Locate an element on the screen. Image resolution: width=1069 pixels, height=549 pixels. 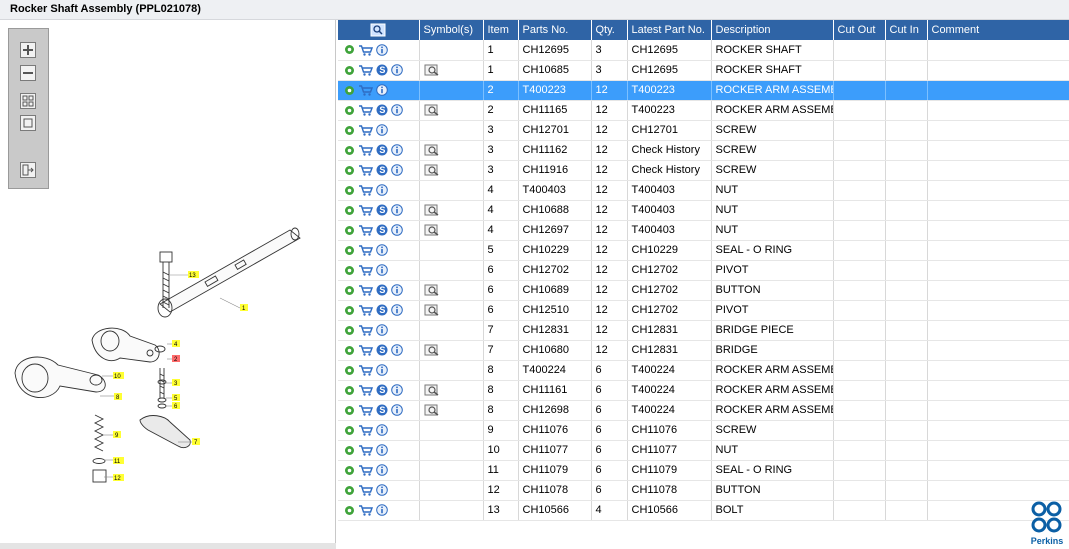
column-header-cut-in: Cut In is located at coordinates (906, 30).